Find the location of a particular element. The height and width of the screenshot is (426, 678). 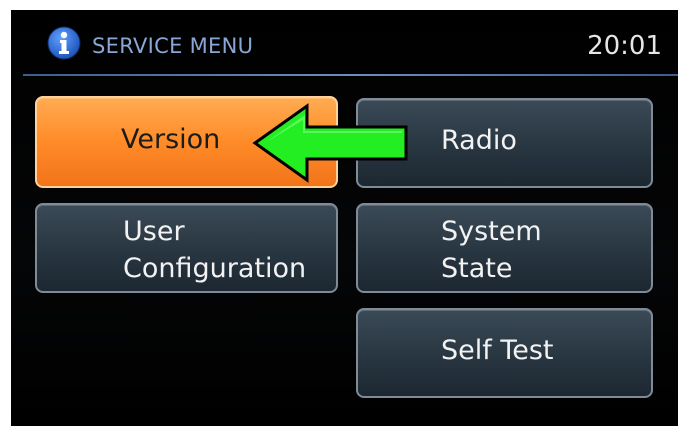

header-bar: SERVICE MENU 20:01 is located at coordinates (344, 42).